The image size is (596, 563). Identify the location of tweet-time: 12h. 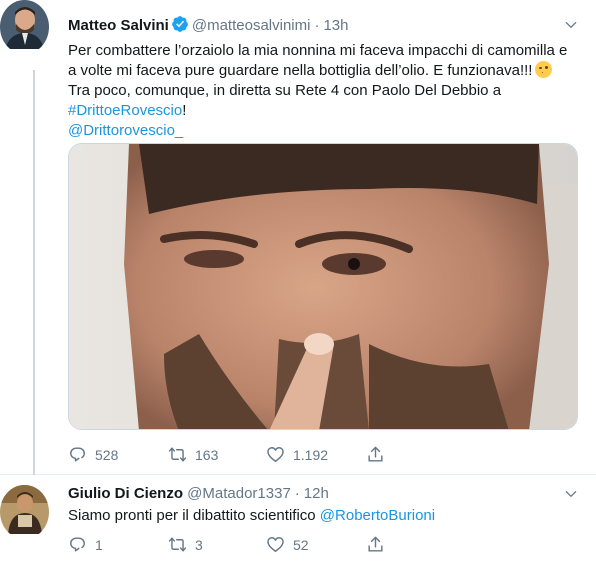
(316, 493).